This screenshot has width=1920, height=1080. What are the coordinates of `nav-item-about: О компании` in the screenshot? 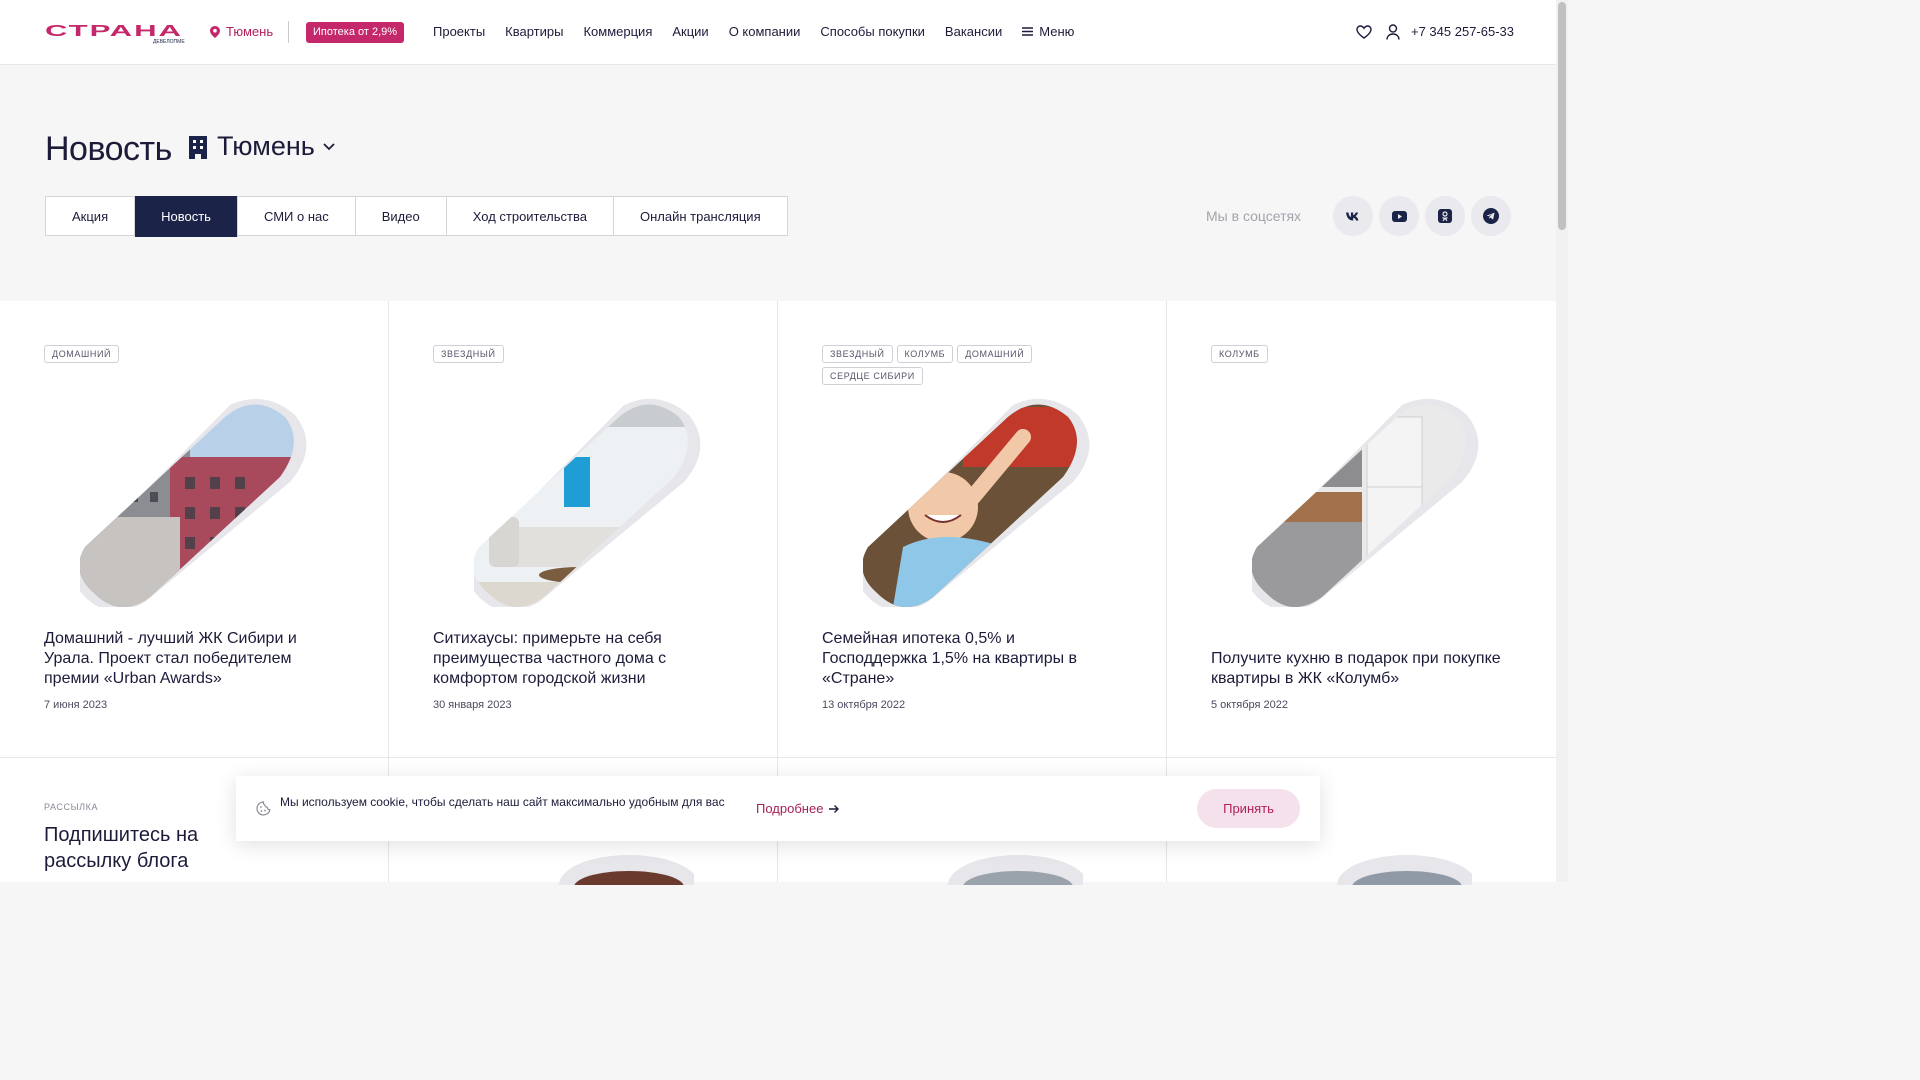 It's located at (765, 31).